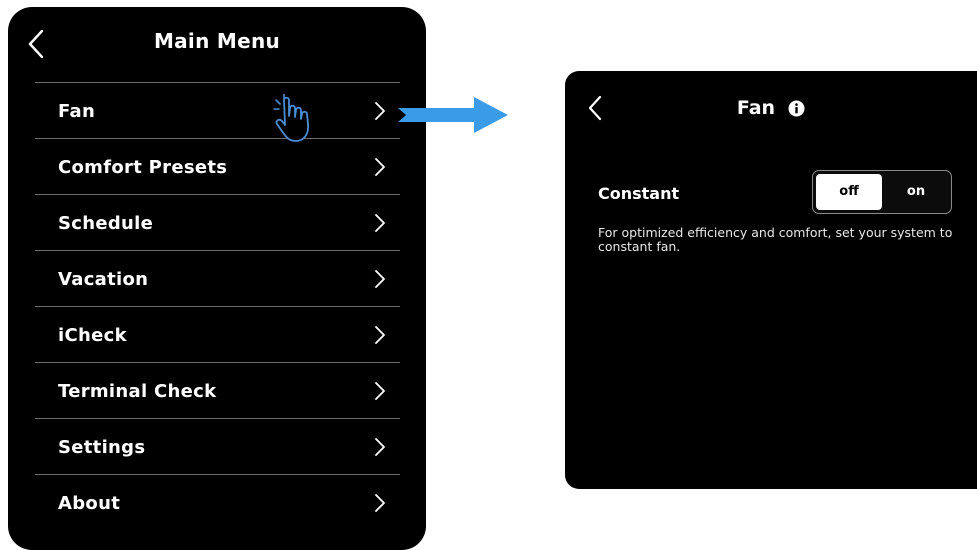 The height and width of the screenshot is (550, 977). I want to click on hand-pointer-icon, so click(296, 120).